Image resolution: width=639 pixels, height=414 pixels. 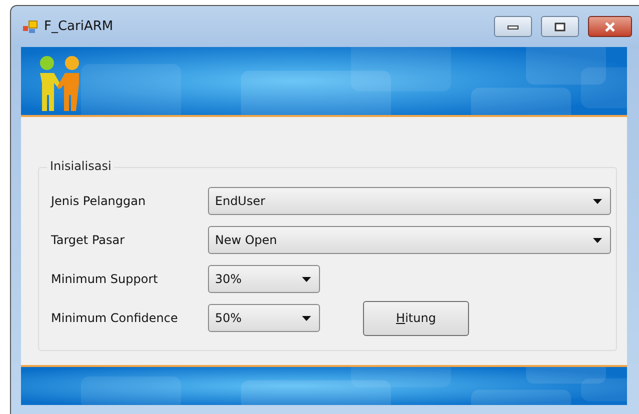 I want to click on calculate-button: Hitung, so click(x=416, y=318).